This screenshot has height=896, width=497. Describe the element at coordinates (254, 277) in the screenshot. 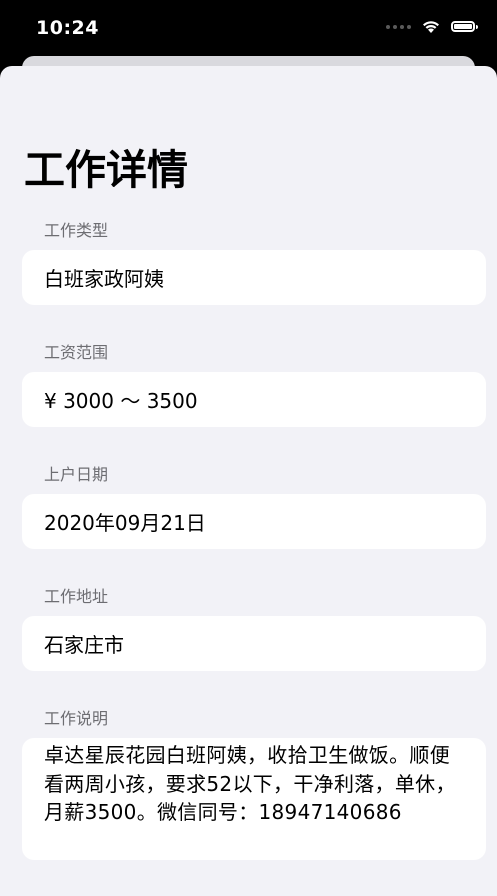

I see `work-type-field: 白班家政阿姨` at that location.